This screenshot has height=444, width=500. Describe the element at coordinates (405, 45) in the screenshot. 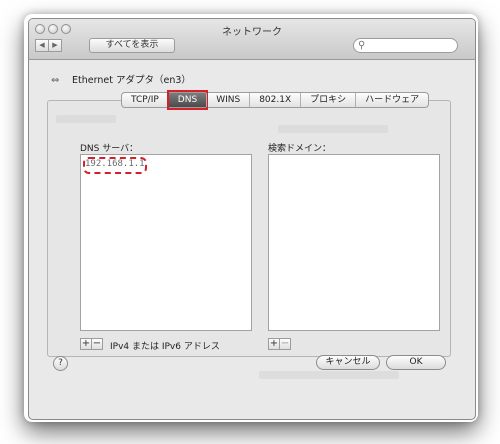

I see `search-input: ⚲` at that location.